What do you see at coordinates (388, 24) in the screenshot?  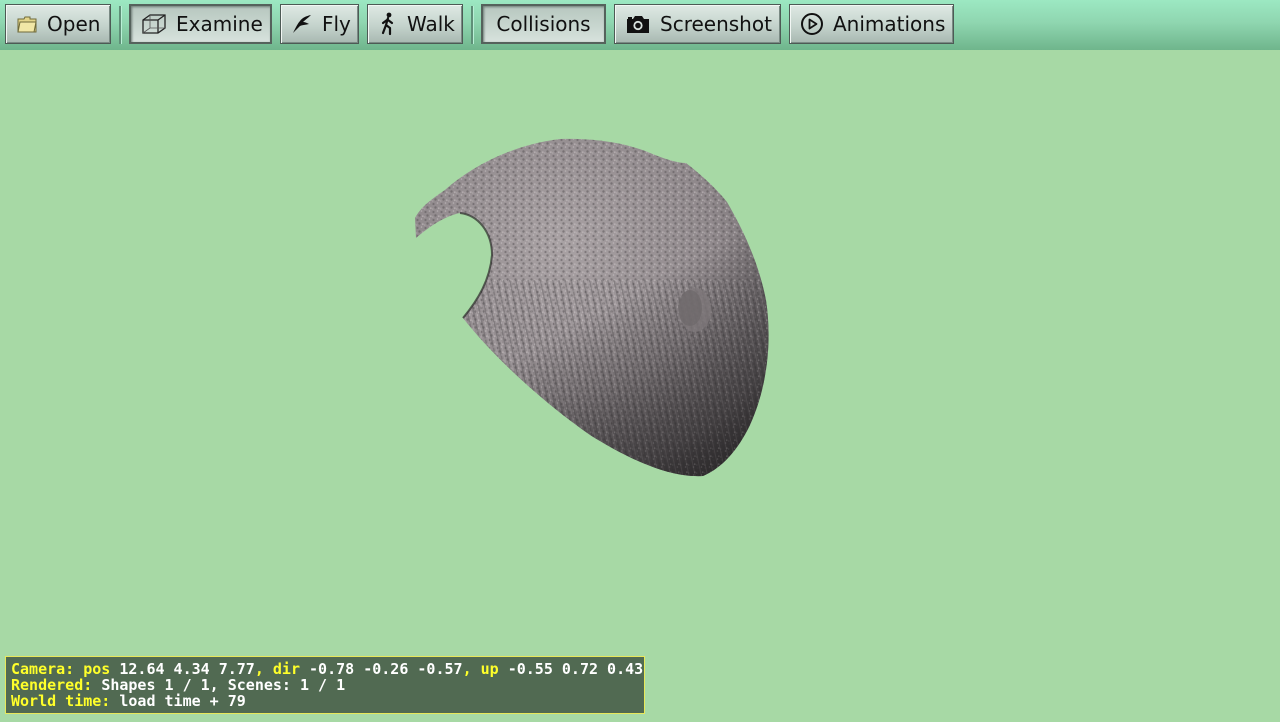 I see `walking-person-icon` at bounding box center [388, 24].